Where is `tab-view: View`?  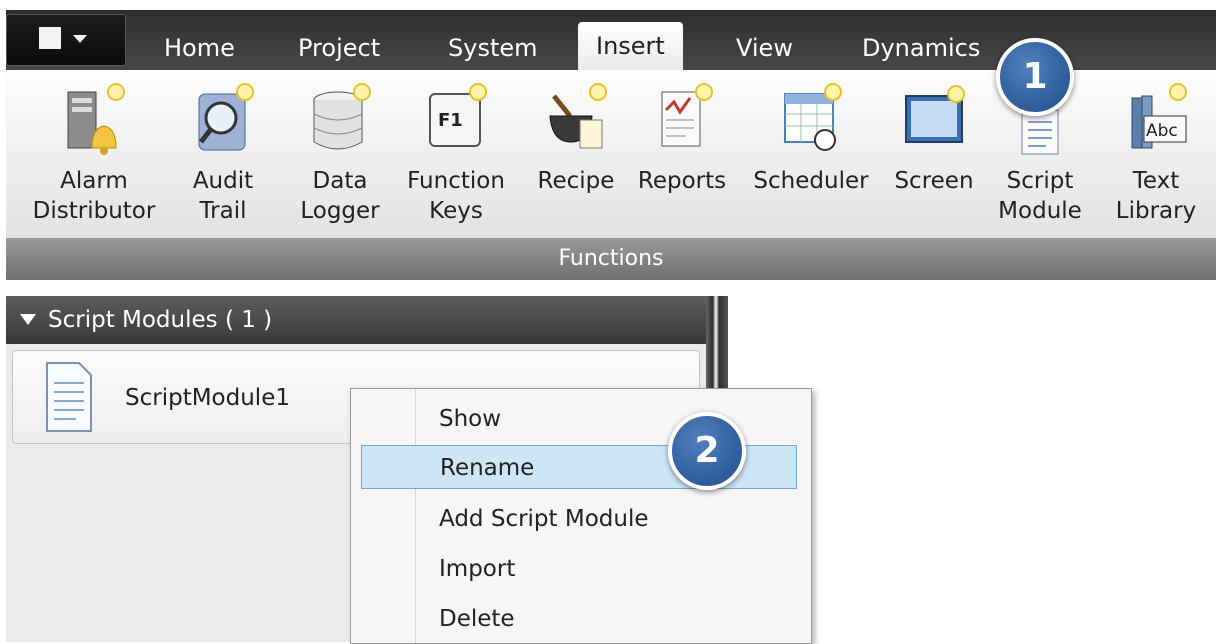
tab-view: View is located at coordinates (764, 50).